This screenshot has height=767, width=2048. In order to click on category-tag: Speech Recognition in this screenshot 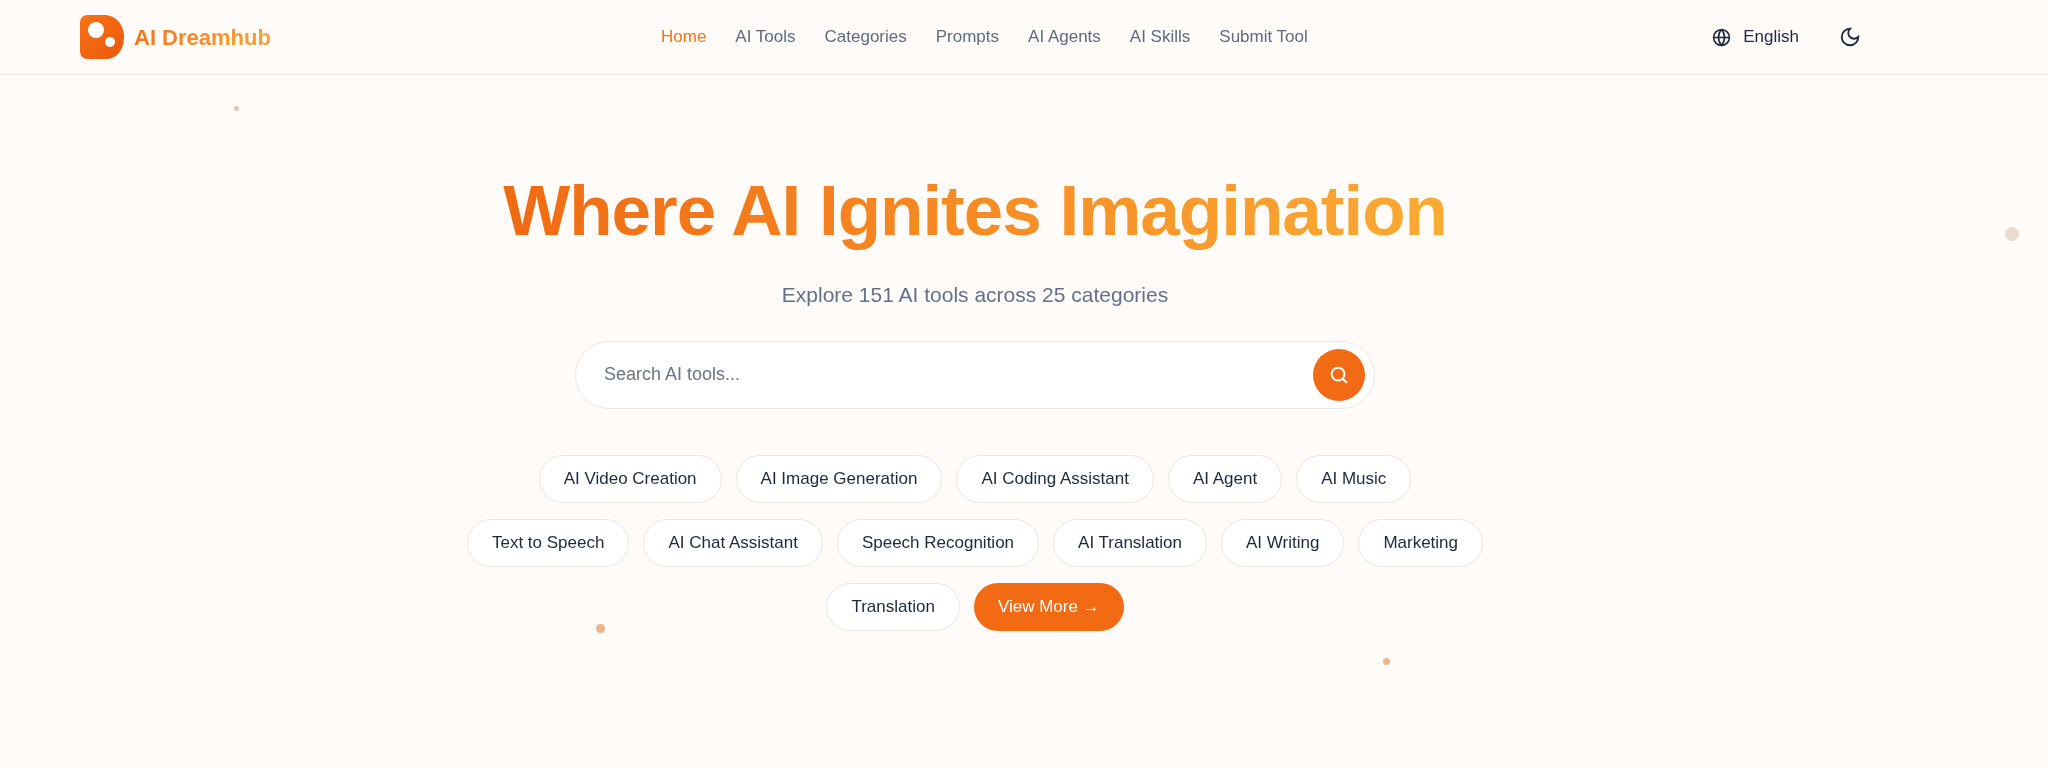, I will do `click(938, 542)`.